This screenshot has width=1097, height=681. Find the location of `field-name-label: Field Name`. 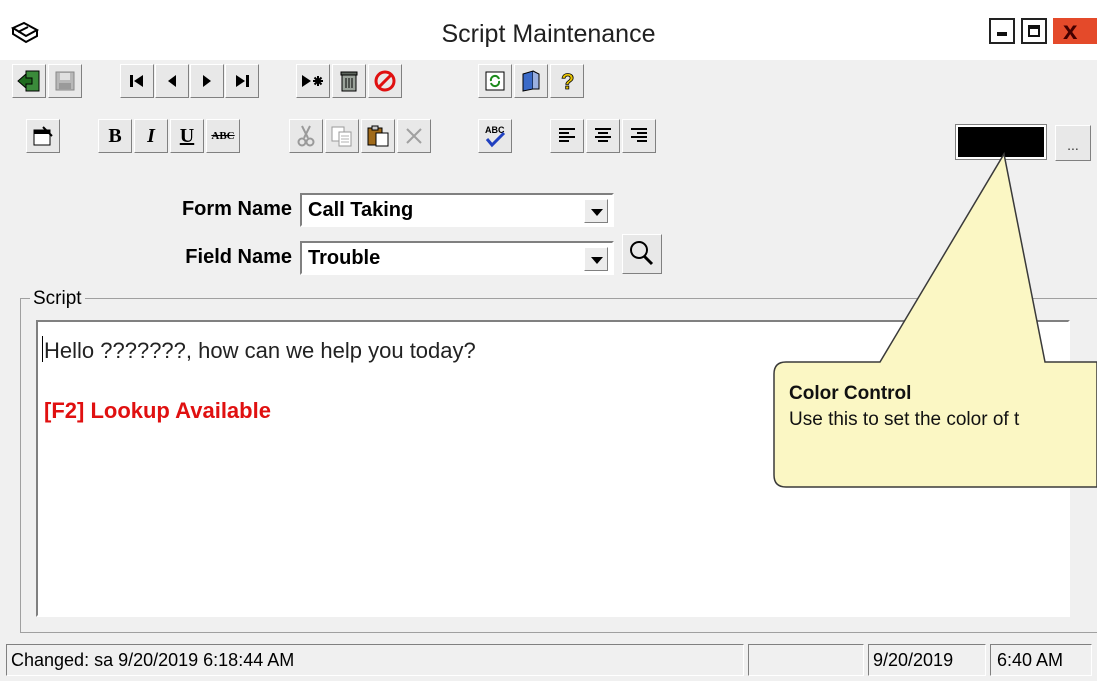

field-name-label: Field Name is located at coordinates (238, 257).